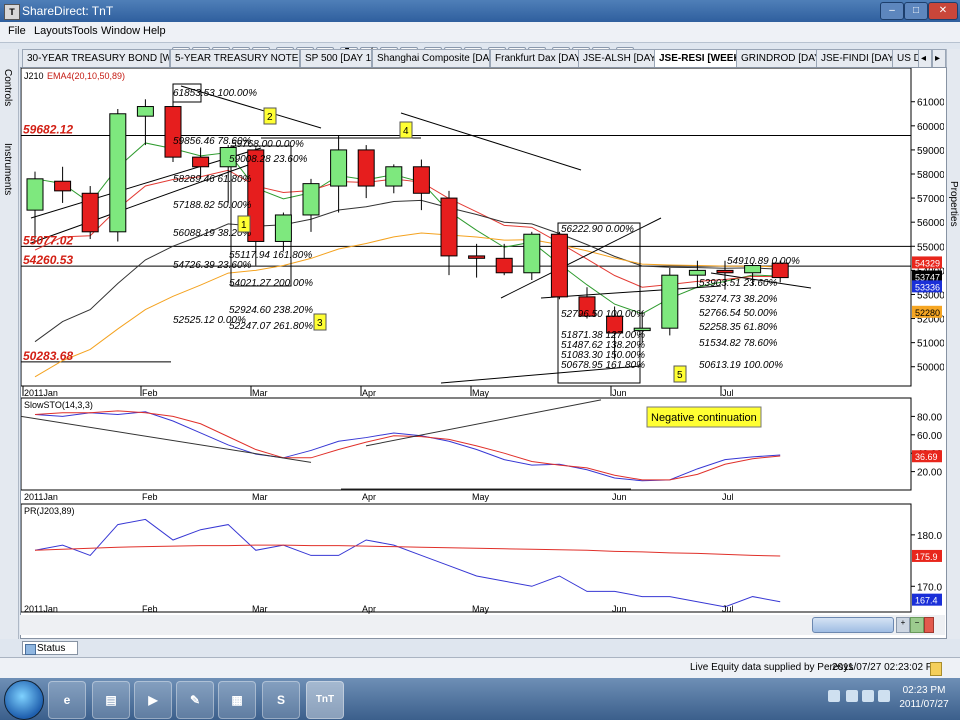  What do you see at coordinates (41, 609) in the screenshot?
I see `pr-month-label: 2011Jan` at bounding box center [41, 609].